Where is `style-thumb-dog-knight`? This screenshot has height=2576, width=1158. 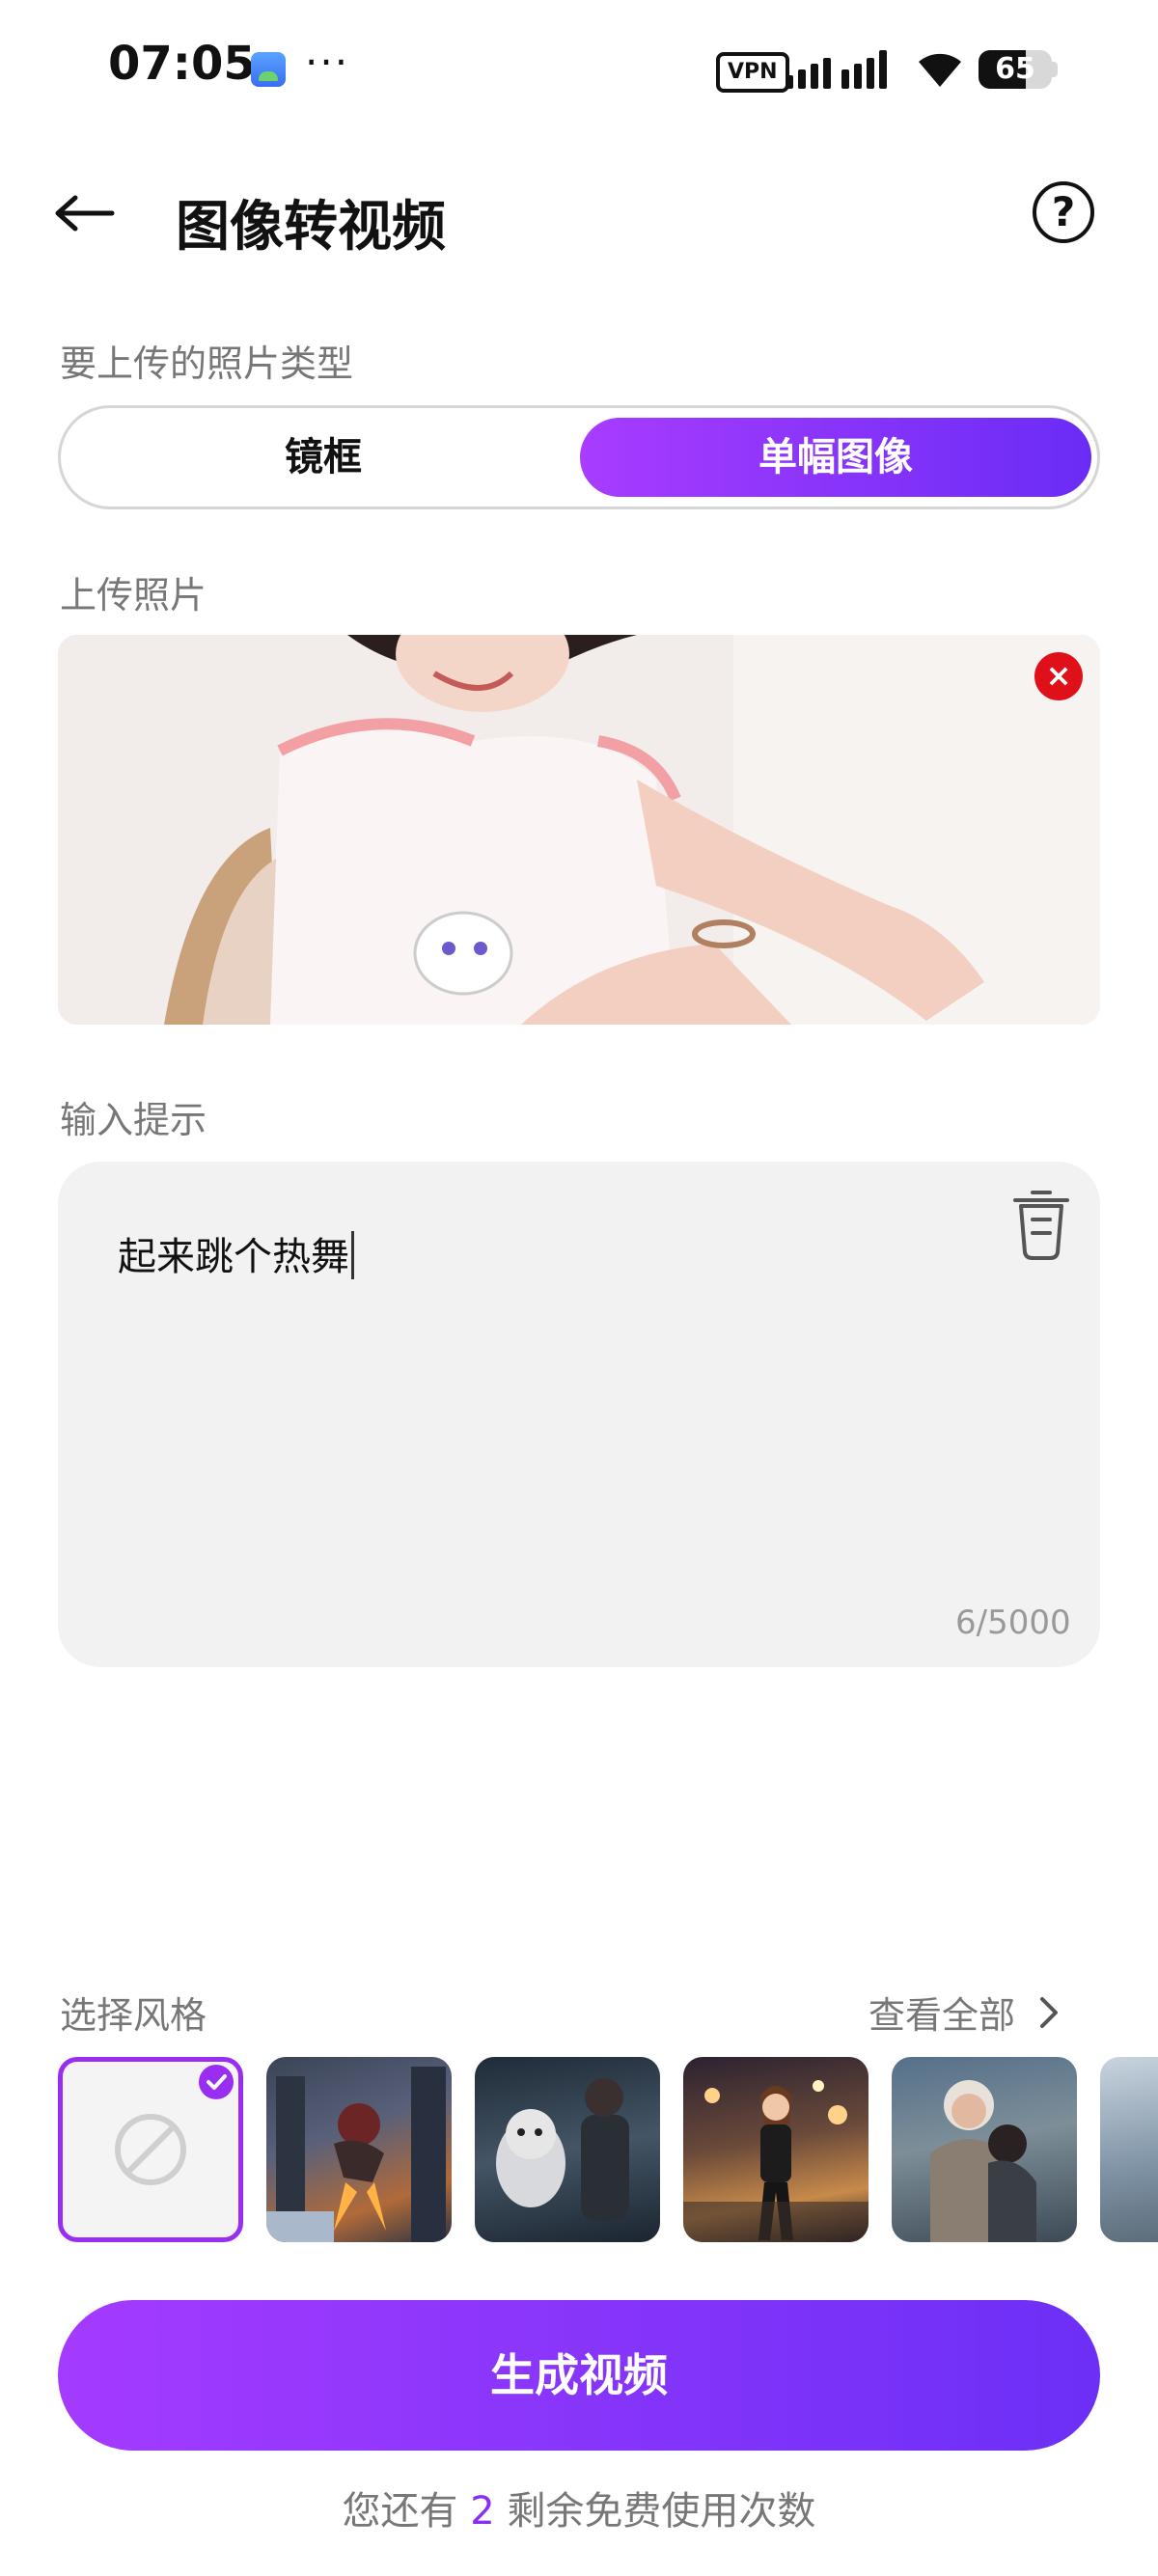 style-thumb-dog-knight is located at coordinates (567, 2149).